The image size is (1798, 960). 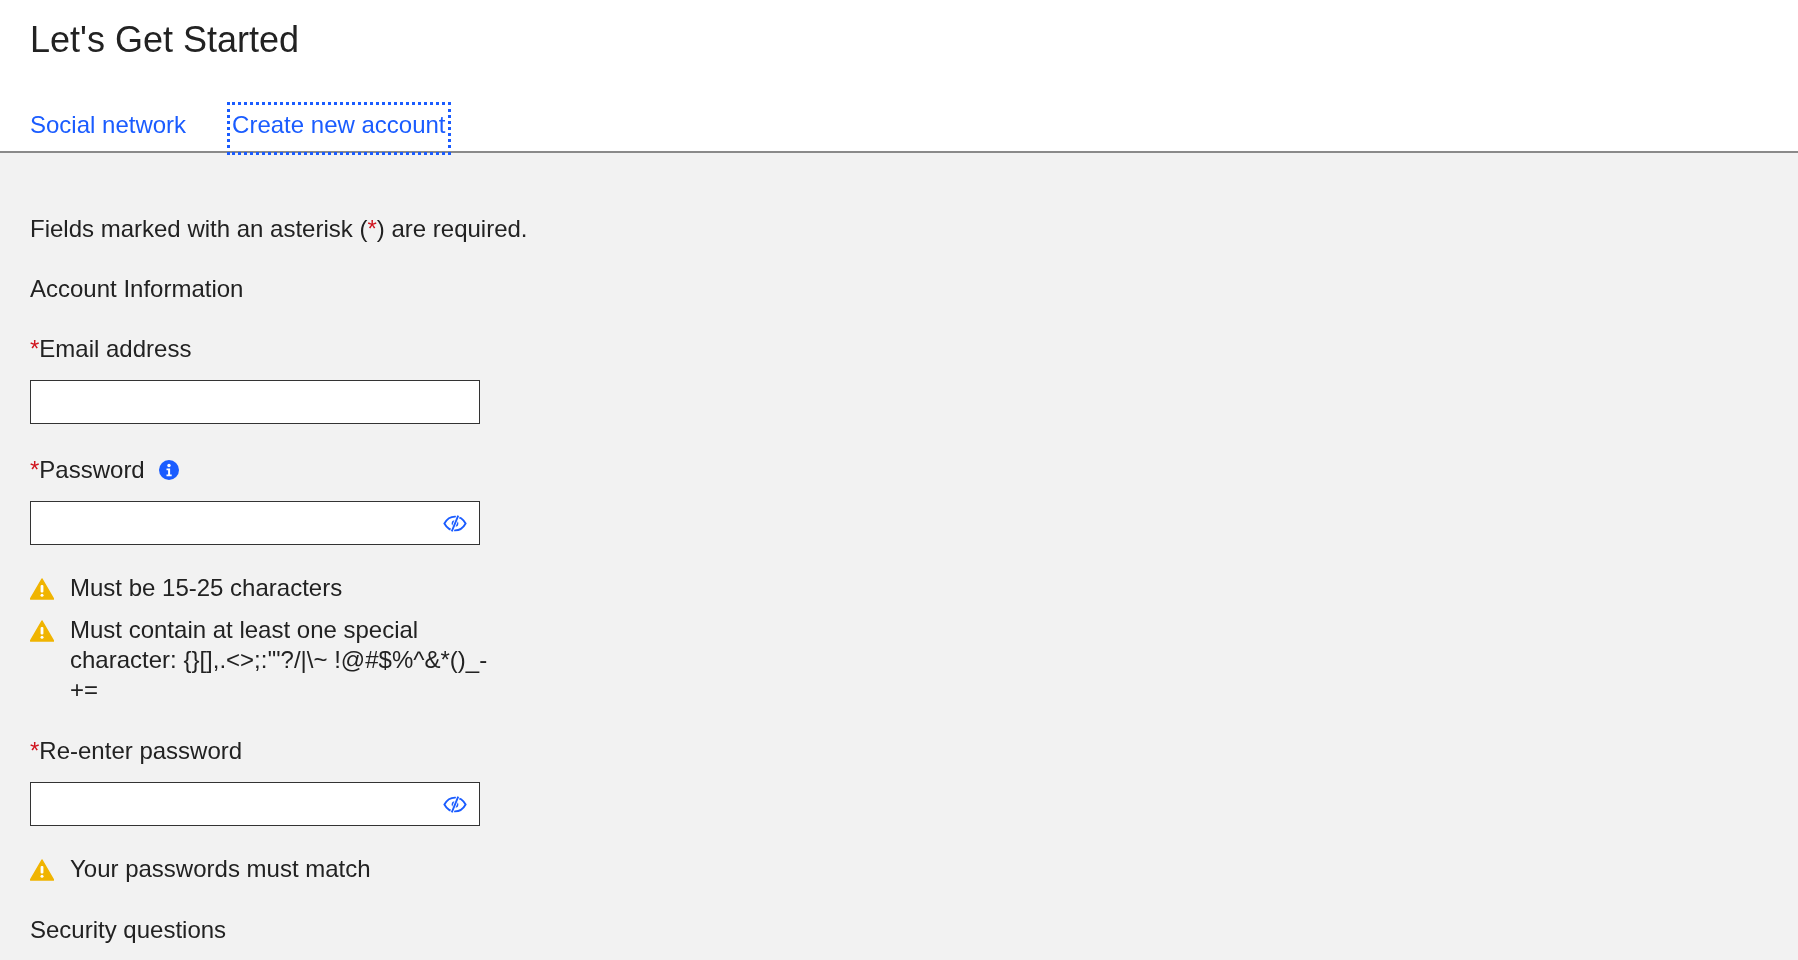 What do you see at coordinates (339, 128) in the screenshot?
I see `tab: Create new account` at bounding box center [339, 128].